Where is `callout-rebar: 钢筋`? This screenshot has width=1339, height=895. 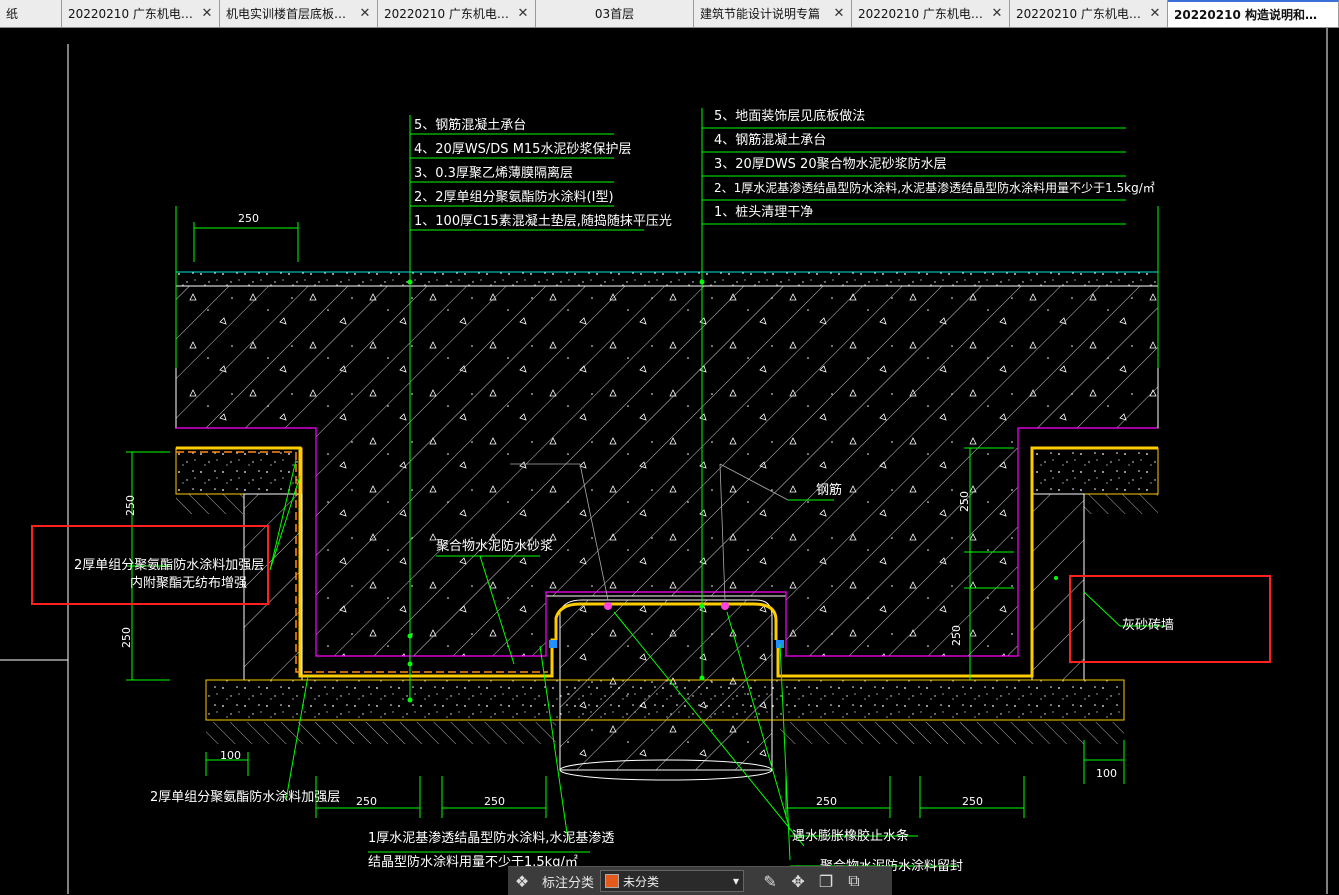
callout-rebar: 钢筋 is located at coordinates (829, 490).